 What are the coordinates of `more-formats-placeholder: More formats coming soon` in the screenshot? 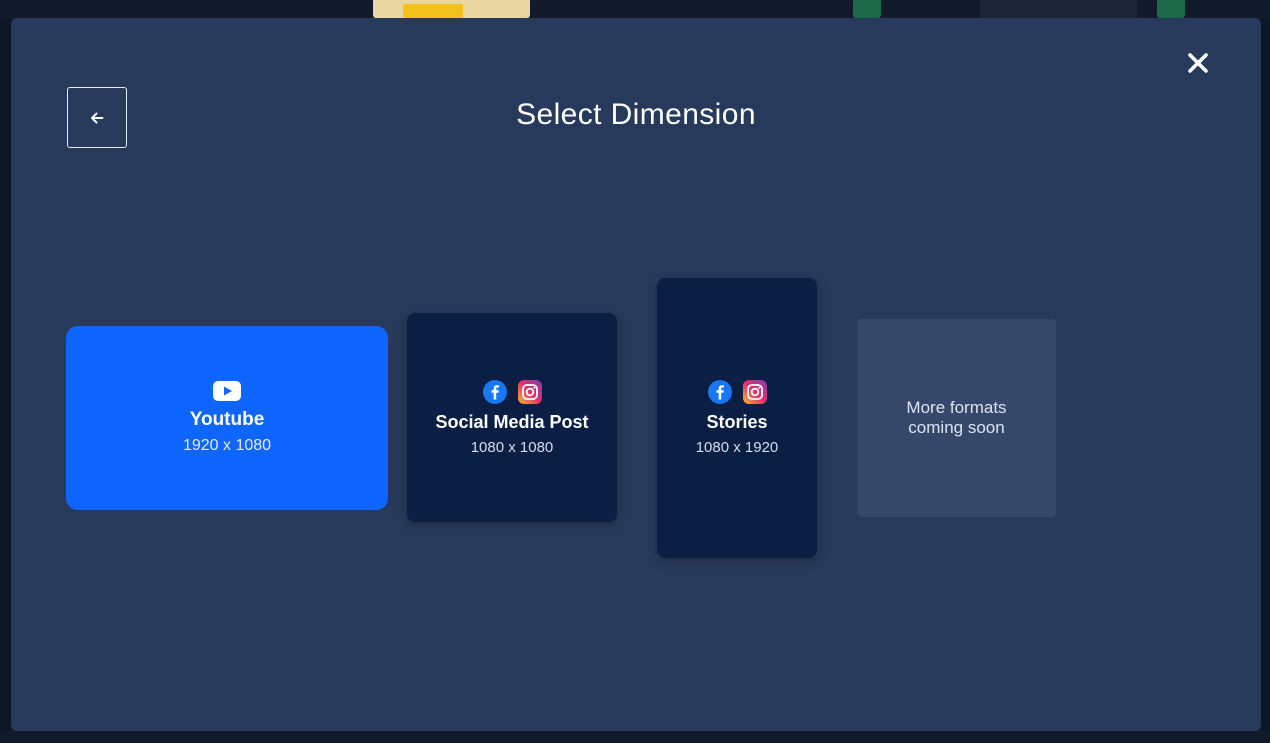 It's located at (956, 418).